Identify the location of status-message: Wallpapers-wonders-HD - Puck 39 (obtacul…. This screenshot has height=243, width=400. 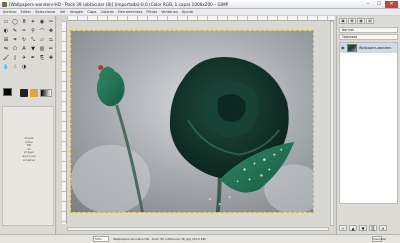
(159, 239).